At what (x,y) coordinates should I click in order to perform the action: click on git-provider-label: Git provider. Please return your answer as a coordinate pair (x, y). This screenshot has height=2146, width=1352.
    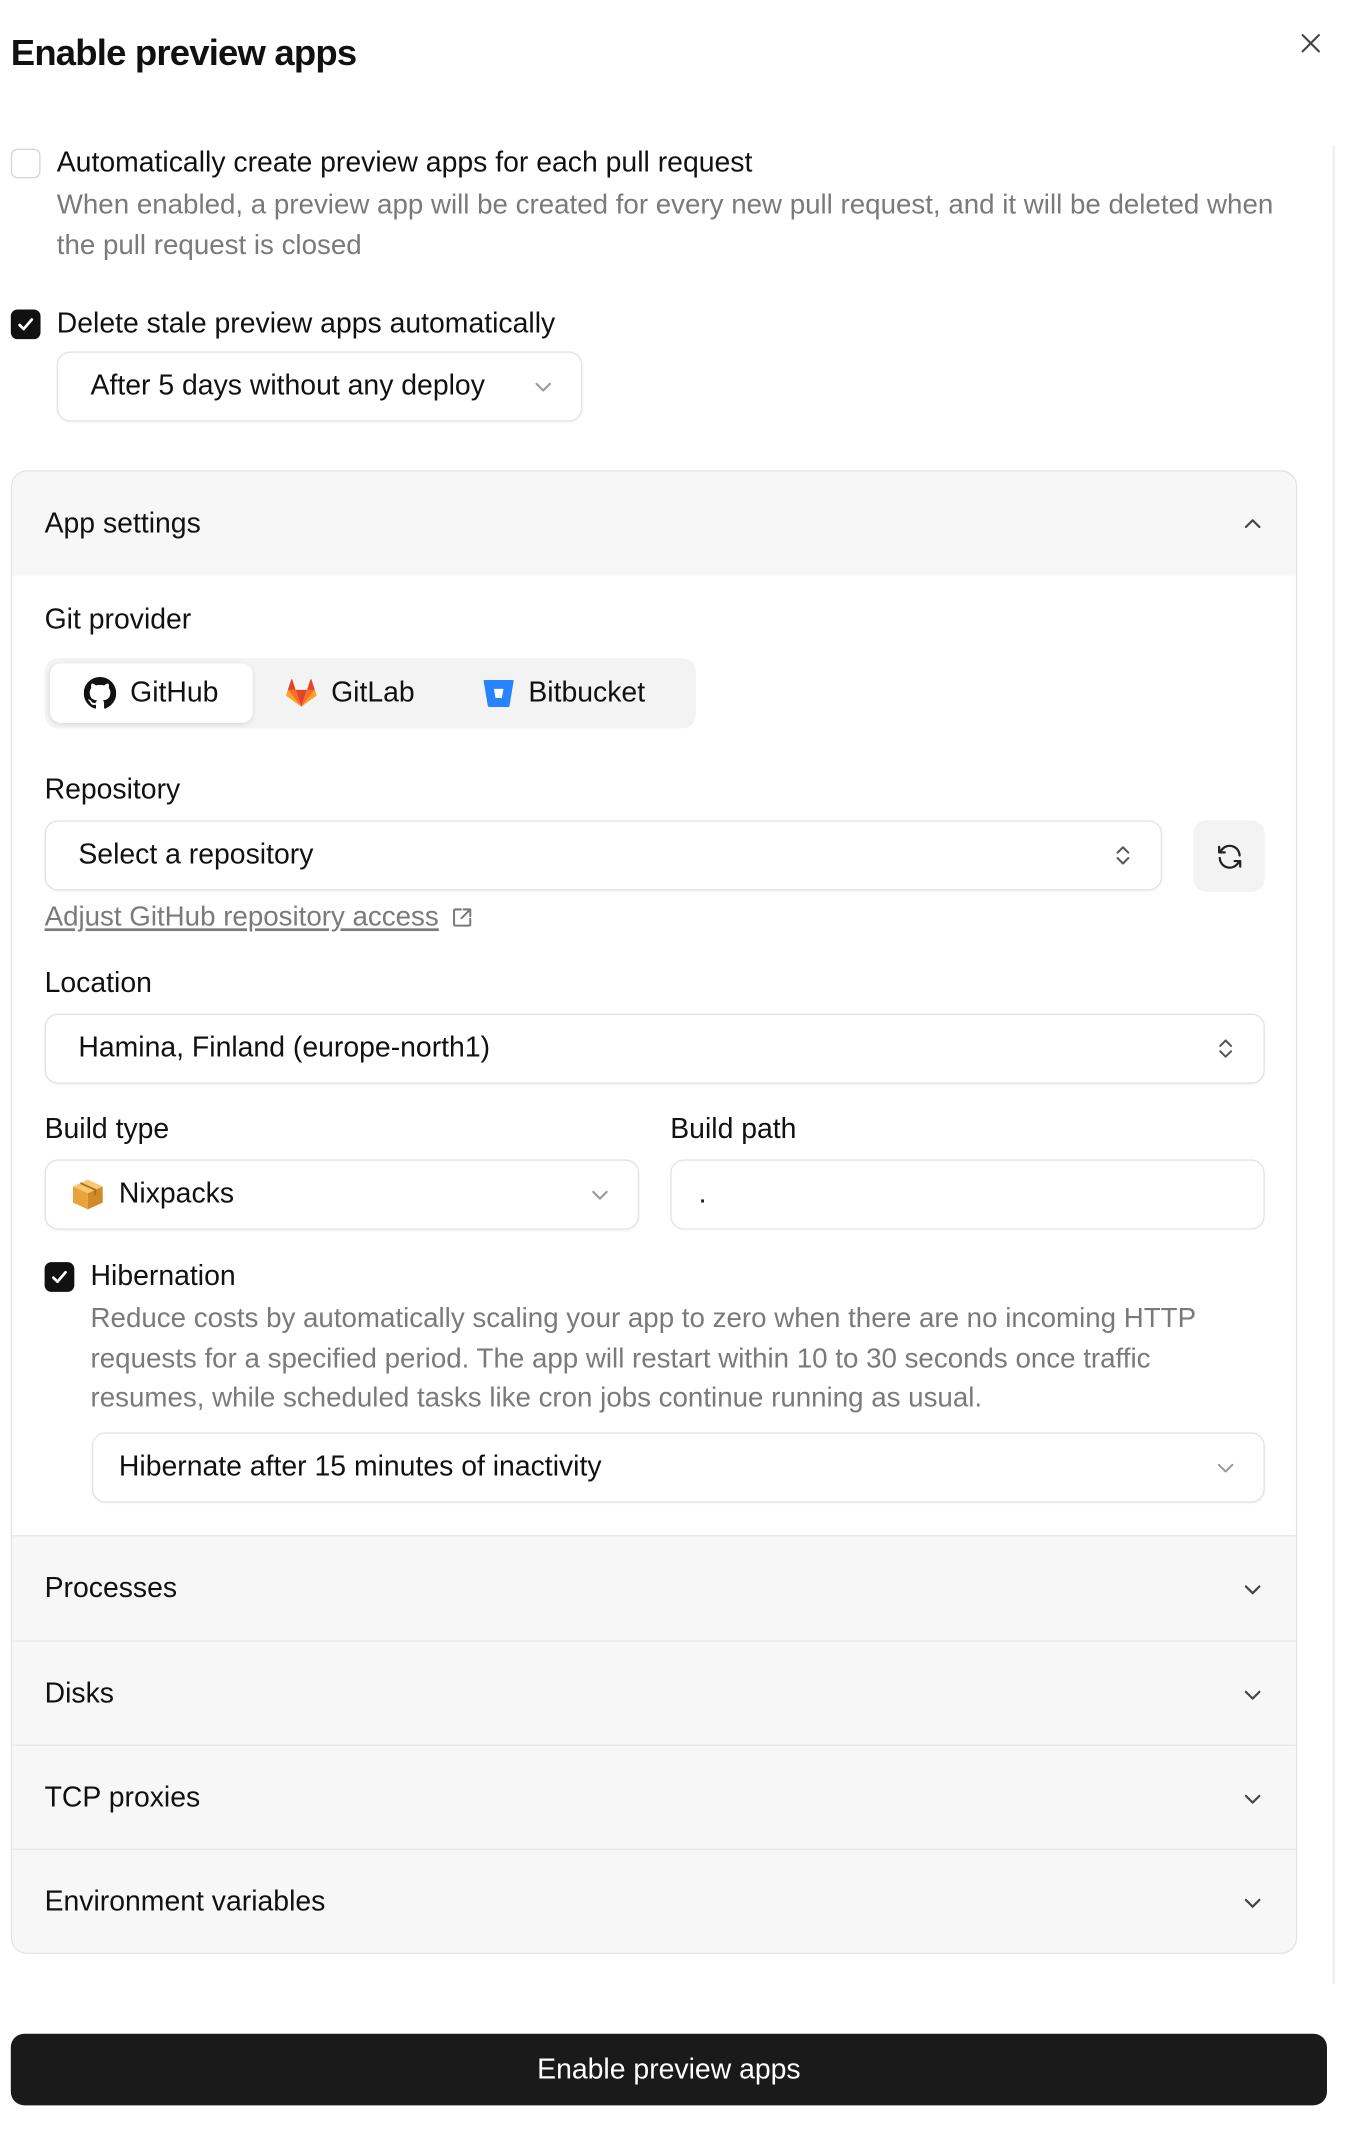
    Looking at the image, I should click on (118, 620).